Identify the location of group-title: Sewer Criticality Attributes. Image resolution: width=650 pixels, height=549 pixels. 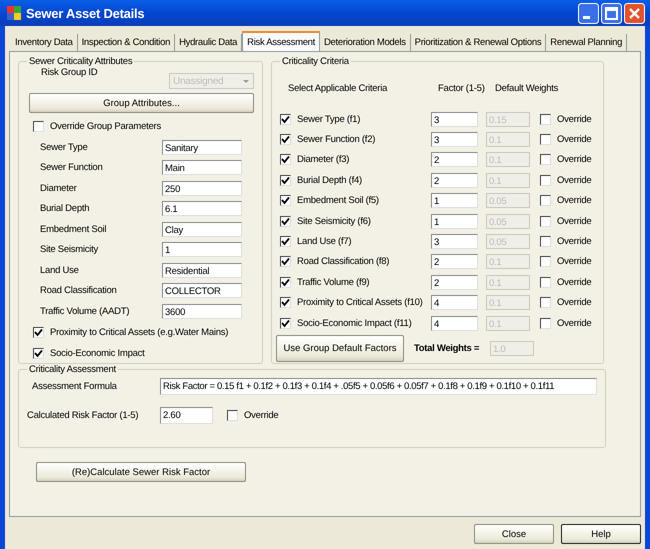
(81, 61).